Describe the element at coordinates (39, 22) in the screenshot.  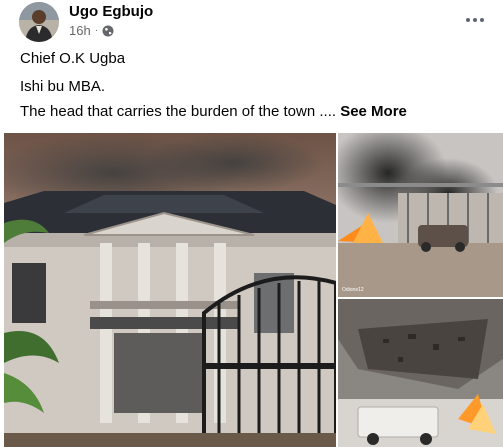
I see `author-avatar` at that location.